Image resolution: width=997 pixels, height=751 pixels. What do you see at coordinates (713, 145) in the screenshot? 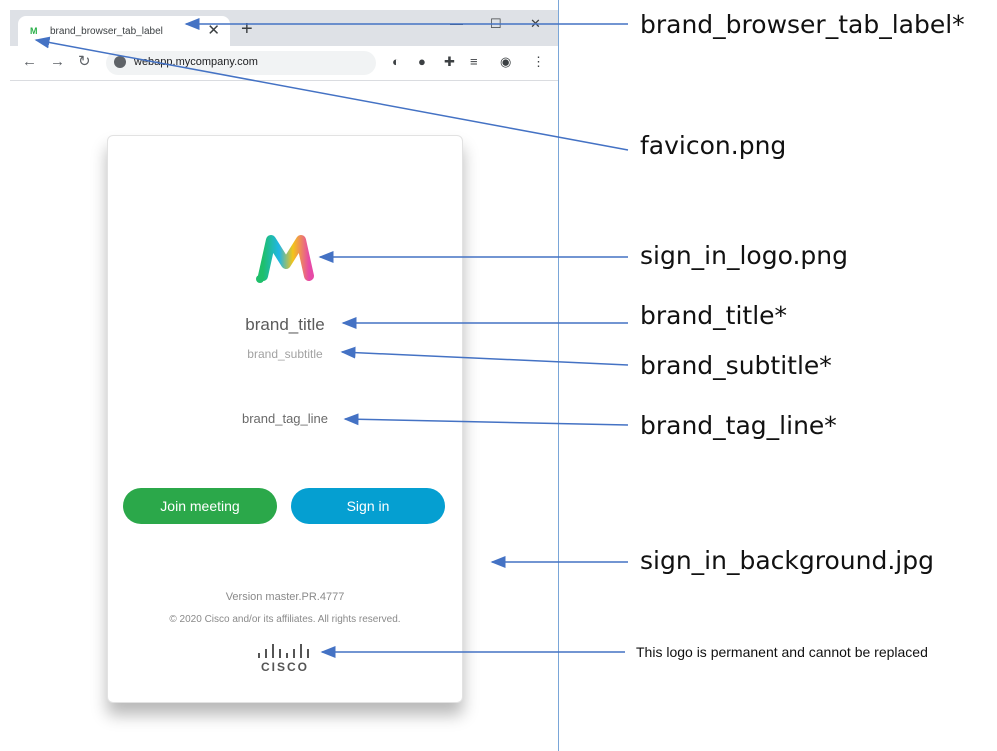
I see `annotation-favicon: favicon.png` at bounding box center [713, 145].